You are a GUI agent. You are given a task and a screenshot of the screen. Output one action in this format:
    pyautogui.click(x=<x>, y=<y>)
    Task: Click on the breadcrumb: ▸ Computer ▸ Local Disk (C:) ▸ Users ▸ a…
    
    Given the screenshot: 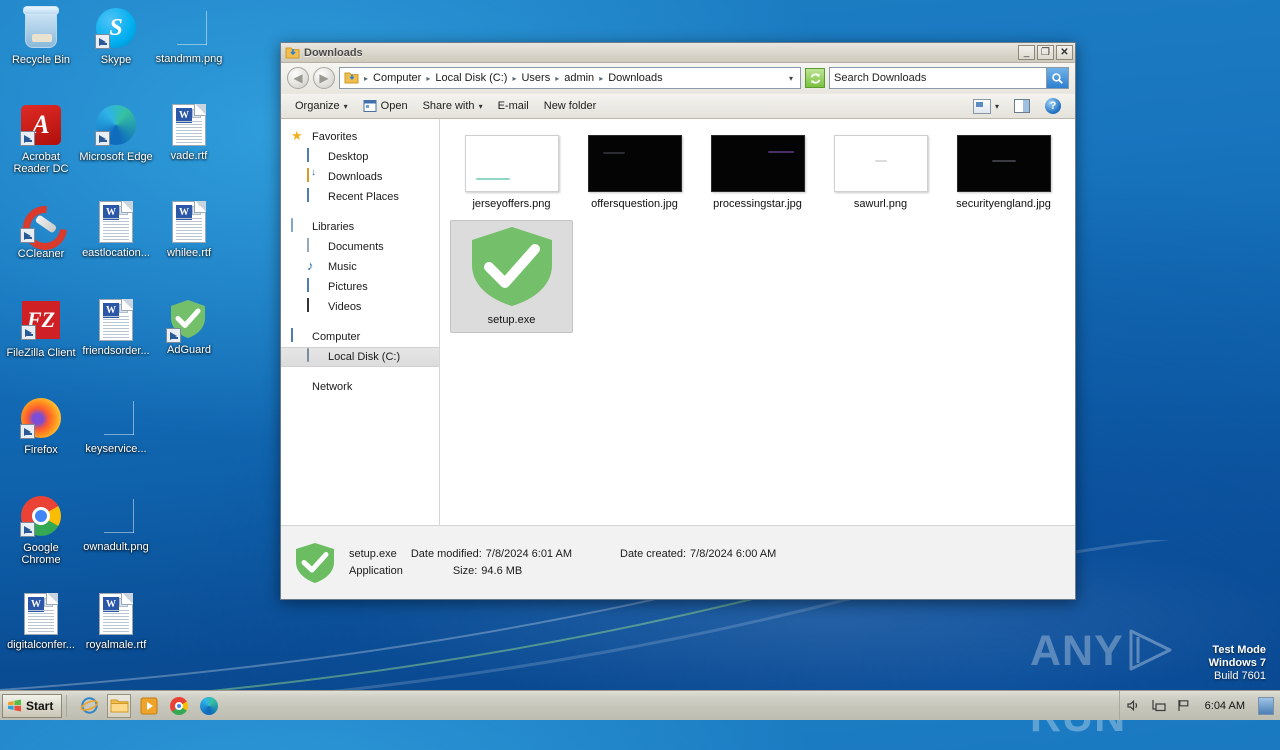 What is the action you would take?
    pyautogui.click(x=570, y=78)
    